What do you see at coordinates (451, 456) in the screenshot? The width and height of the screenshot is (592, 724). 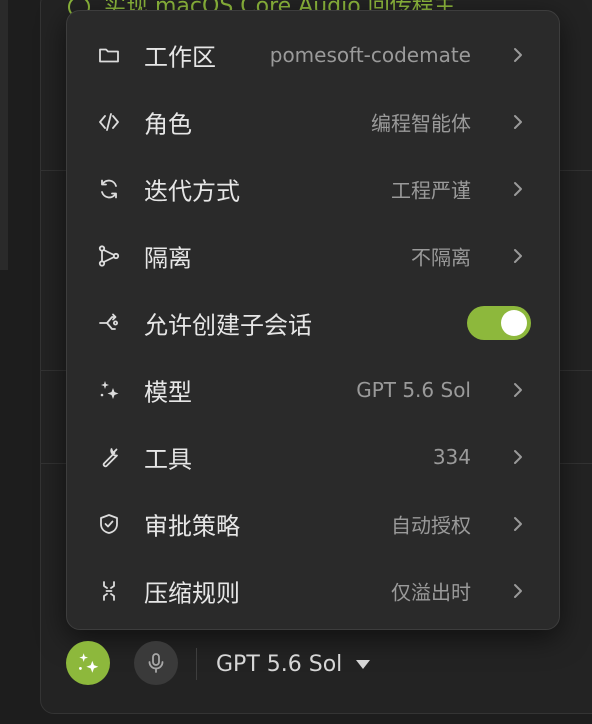 I see `menu-item-value: 334` at bounding box center [451, 456].